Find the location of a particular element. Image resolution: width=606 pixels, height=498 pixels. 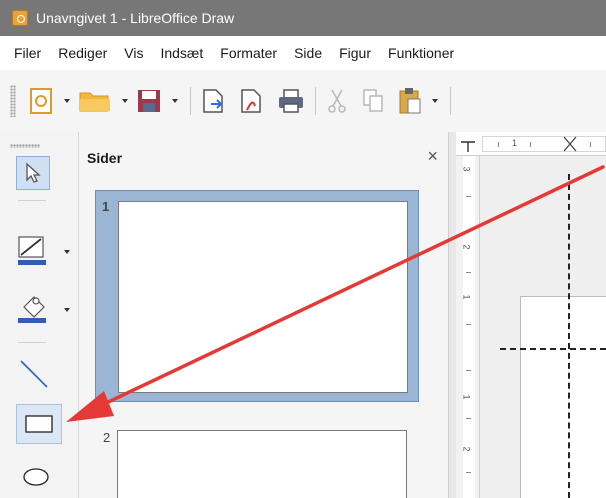

templates-icon is located at coordinates (41, 101).